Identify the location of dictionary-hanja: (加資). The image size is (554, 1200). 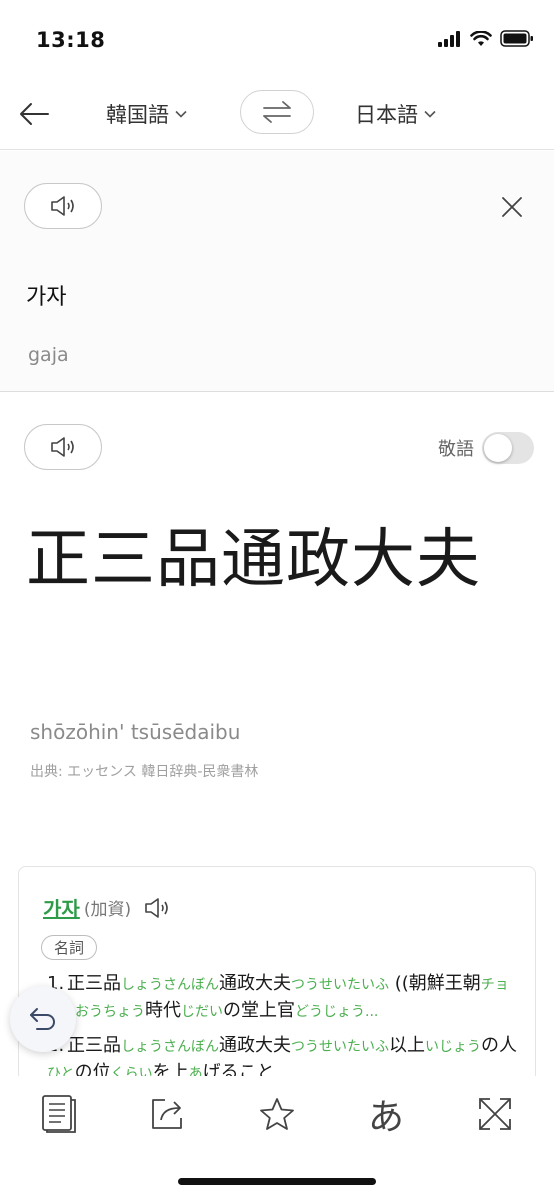
(107, 910).